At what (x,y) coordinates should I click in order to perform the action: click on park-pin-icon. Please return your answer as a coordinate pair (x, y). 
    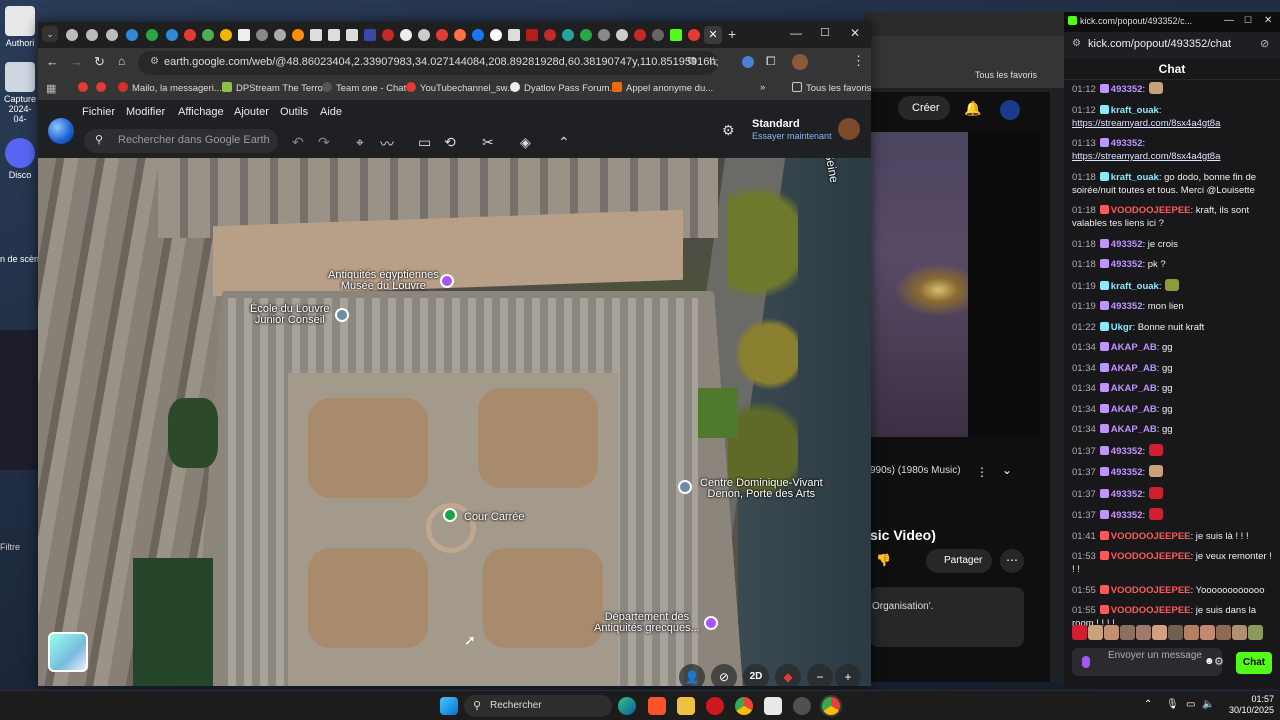
    Looking at the image, I should click on (450, 515).